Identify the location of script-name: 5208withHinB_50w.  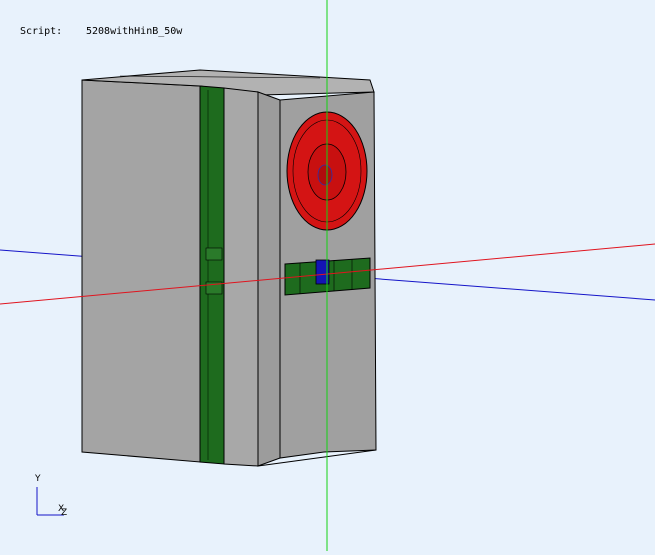
(134, 31).